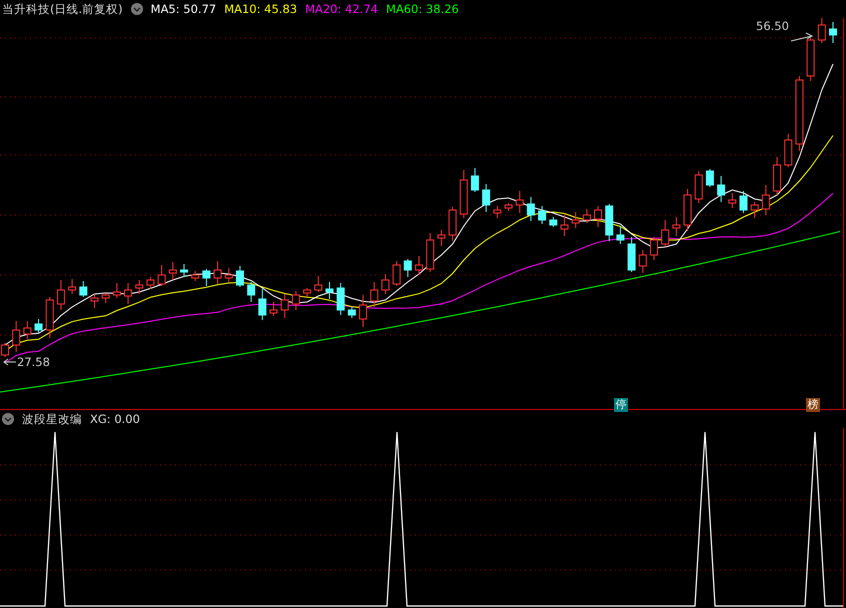 The height and width of the screenshot is (608, 846). Describe the element at coordinates (422, 9) in the screenshot. I see `moving-average-value: MA60: 38.26` at that location.